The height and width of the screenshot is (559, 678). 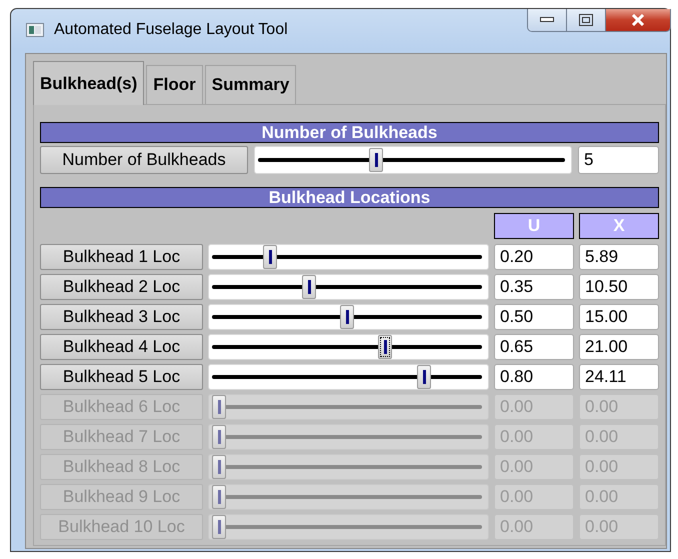 I want to click on tab: Summary, so click(x=250, y=84).